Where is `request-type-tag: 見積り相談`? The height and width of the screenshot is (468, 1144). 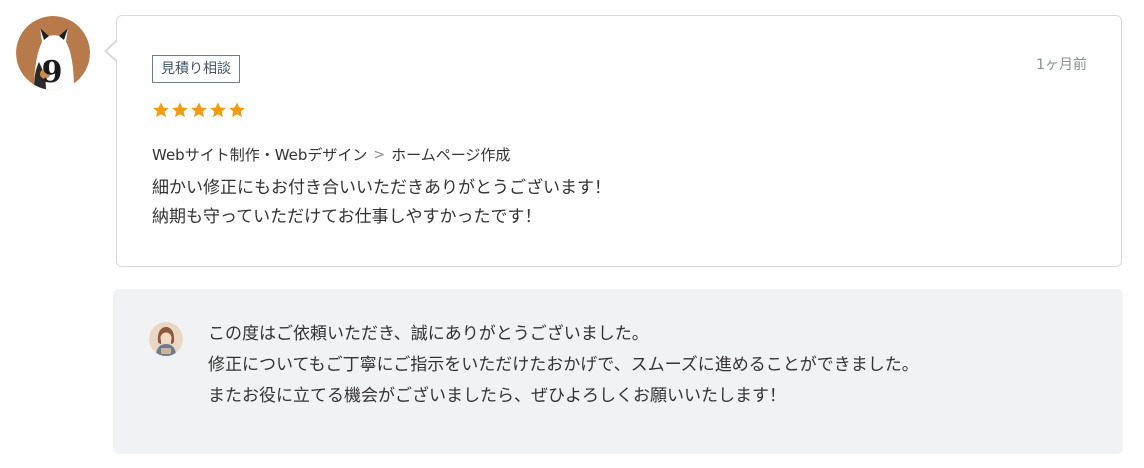 request-type-tag: 見積り相談 is located at coordinates (196, 69).